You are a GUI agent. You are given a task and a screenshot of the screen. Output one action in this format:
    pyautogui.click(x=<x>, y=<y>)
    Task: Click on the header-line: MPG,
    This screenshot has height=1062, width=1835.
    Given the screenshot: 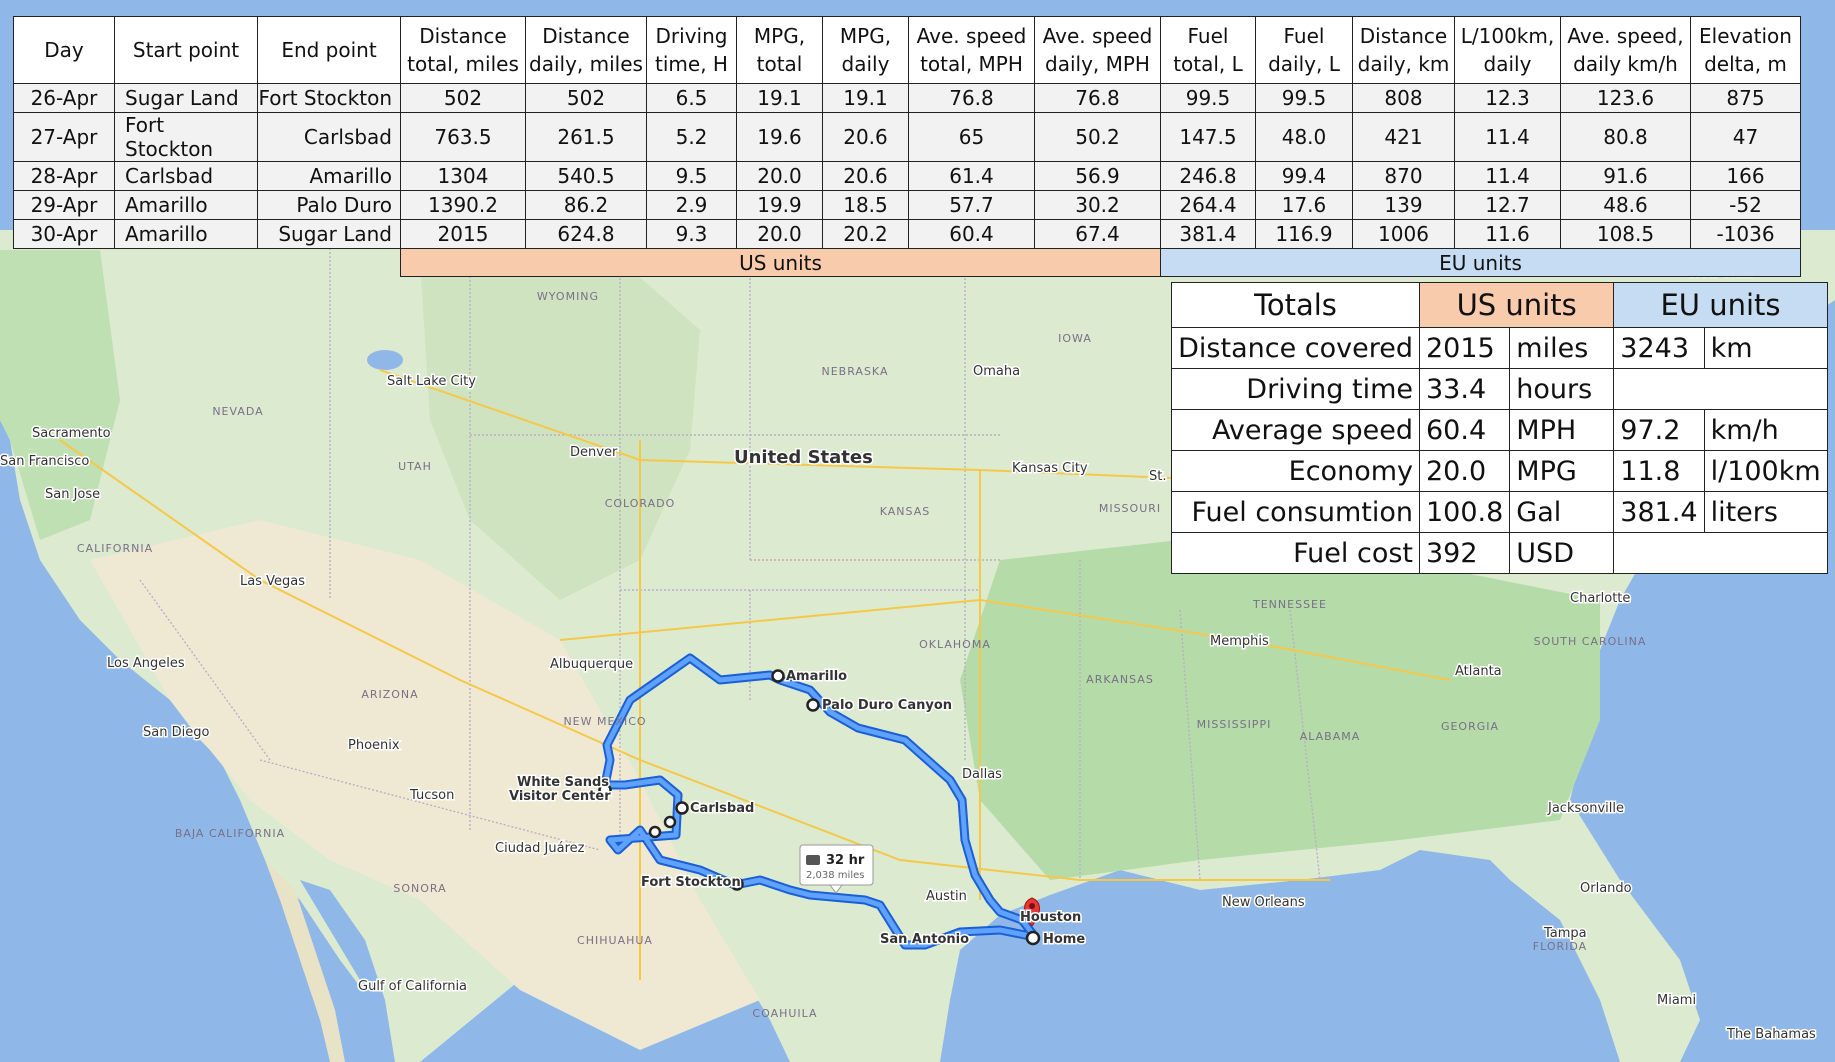 What is the action you would take?
    pyautogui.click(x=779, y=36)
    